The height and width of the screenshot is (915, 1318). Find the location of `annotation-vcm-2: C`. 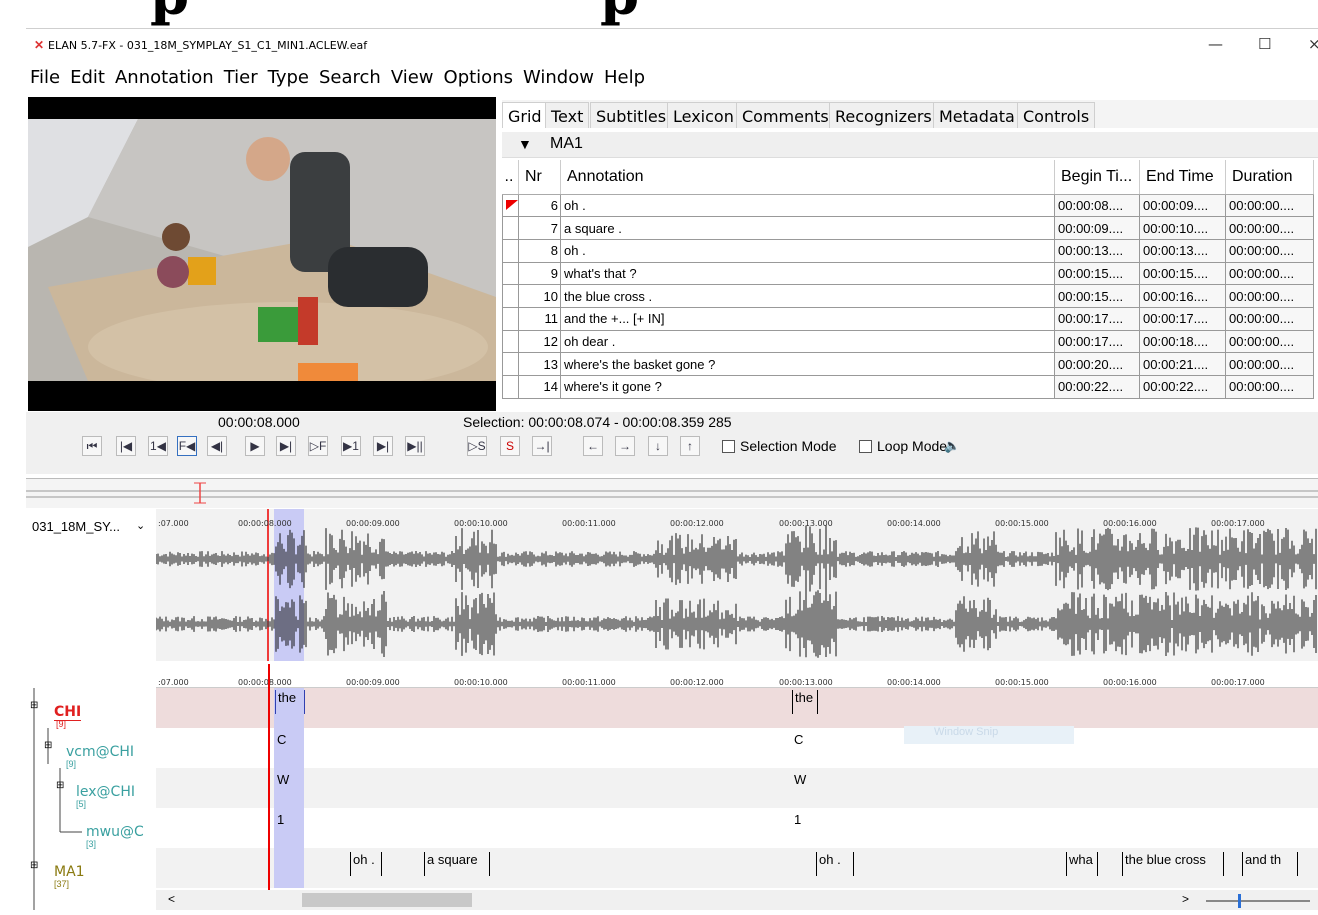

annotation-vcm-2: C is located at coordinates (805, 744).